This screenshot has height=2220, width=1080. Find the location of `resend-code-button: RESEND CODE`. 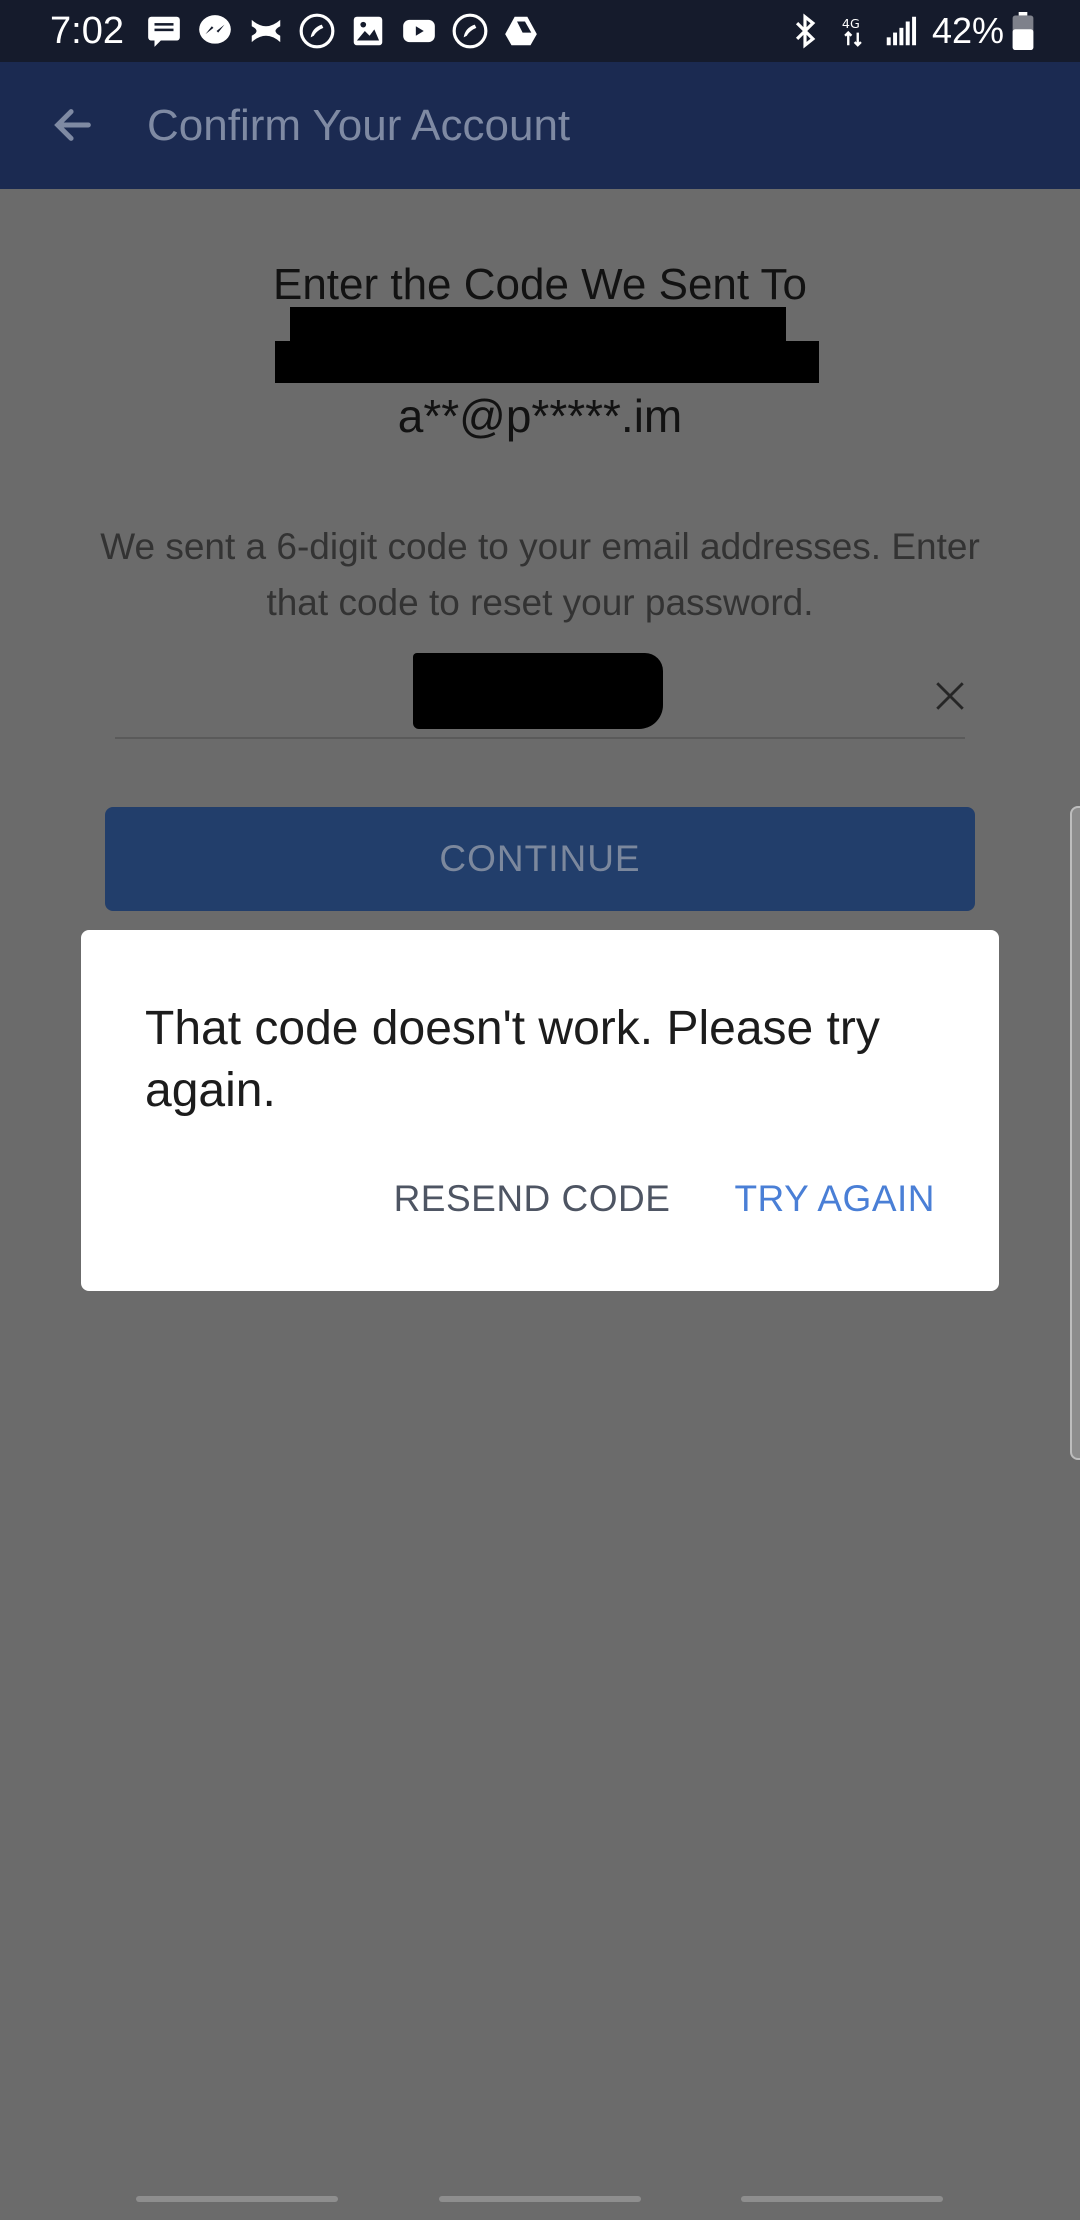

resend-code-button: RESEND CODE is located at coordinates (532, 1199).